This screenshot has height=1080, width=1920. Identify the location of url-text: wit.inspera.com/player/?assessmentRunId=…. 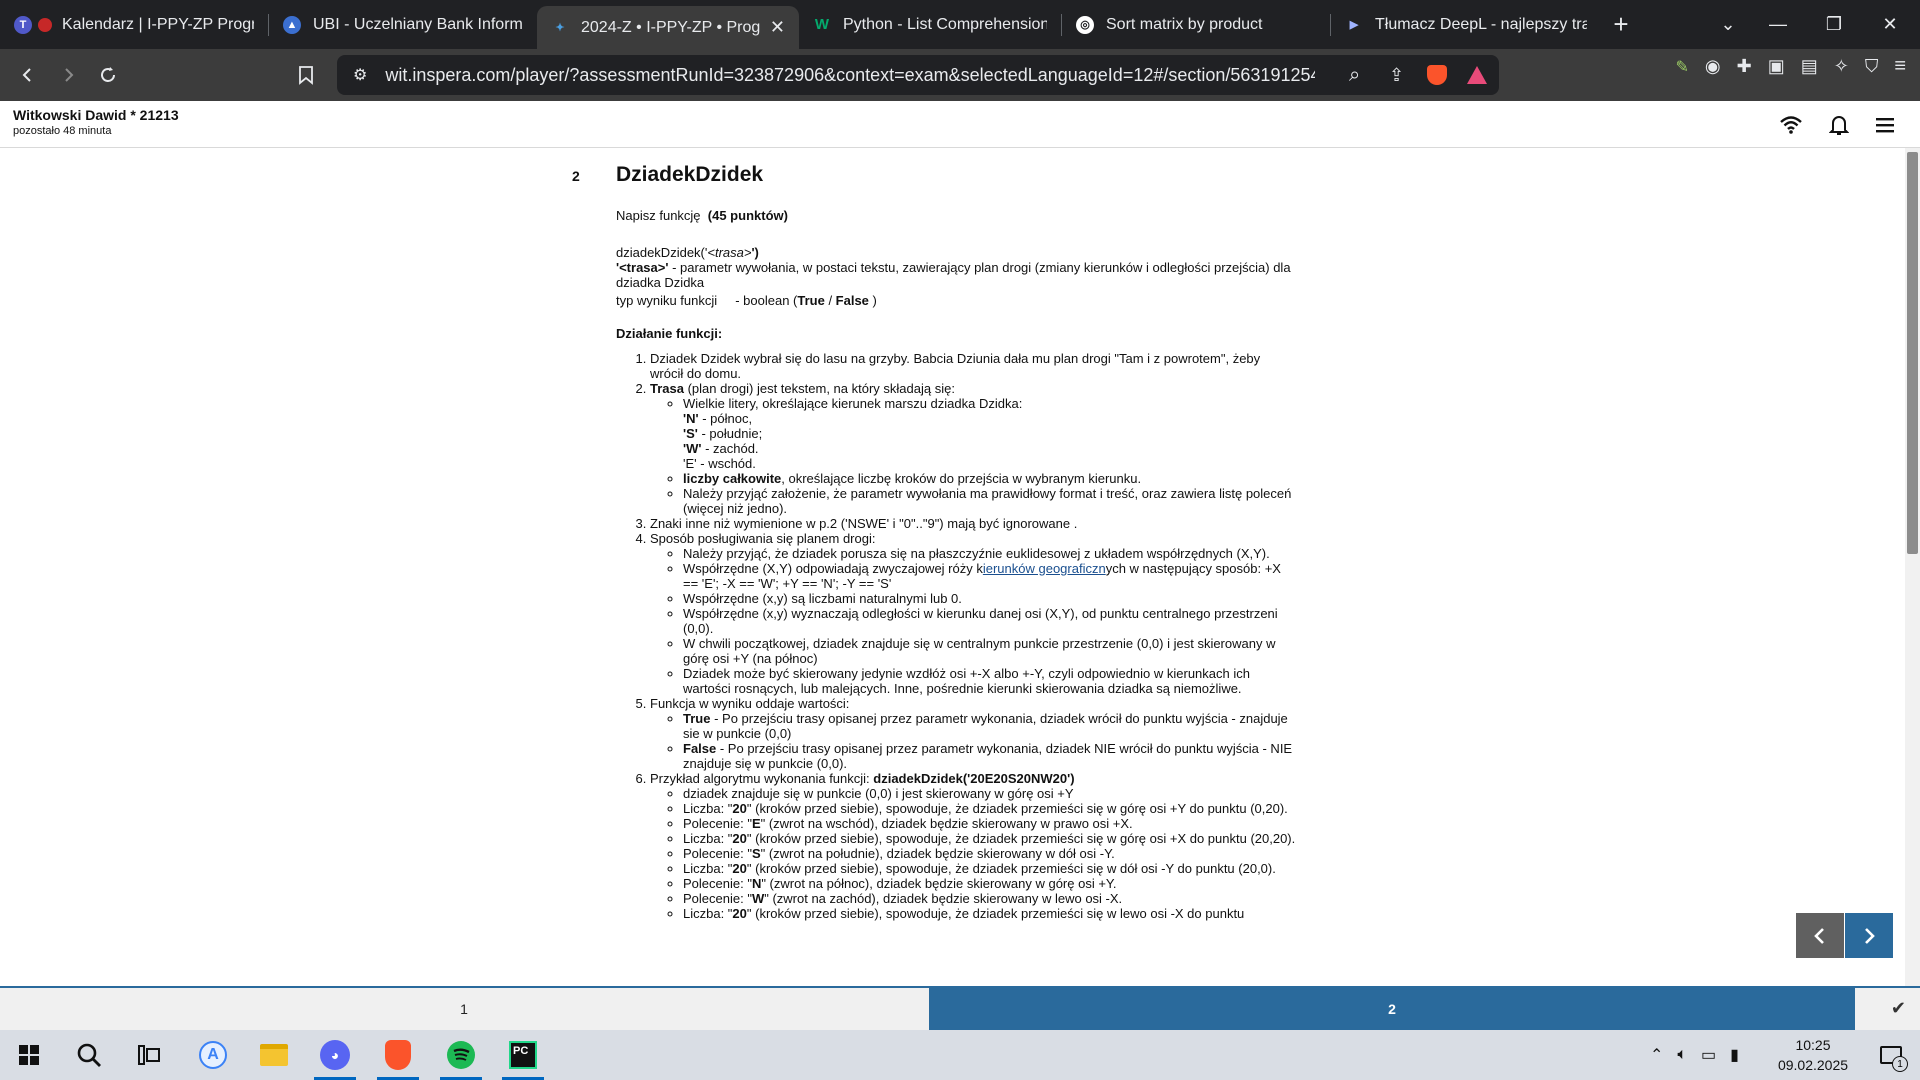
(850, 75).